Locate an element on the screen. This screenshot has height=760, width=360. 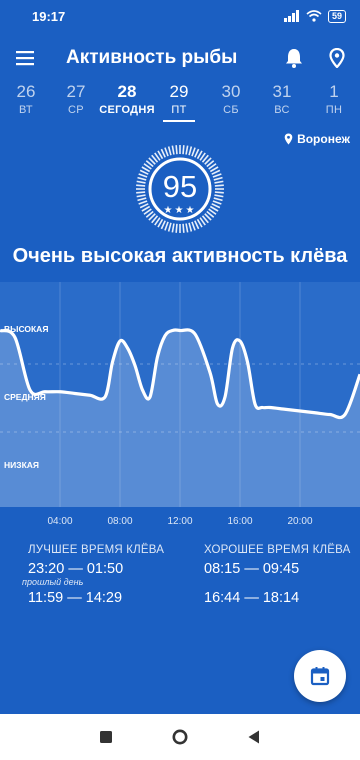
best-time-row: 23:20 — 01:50 is located at coordinates (76, 569).